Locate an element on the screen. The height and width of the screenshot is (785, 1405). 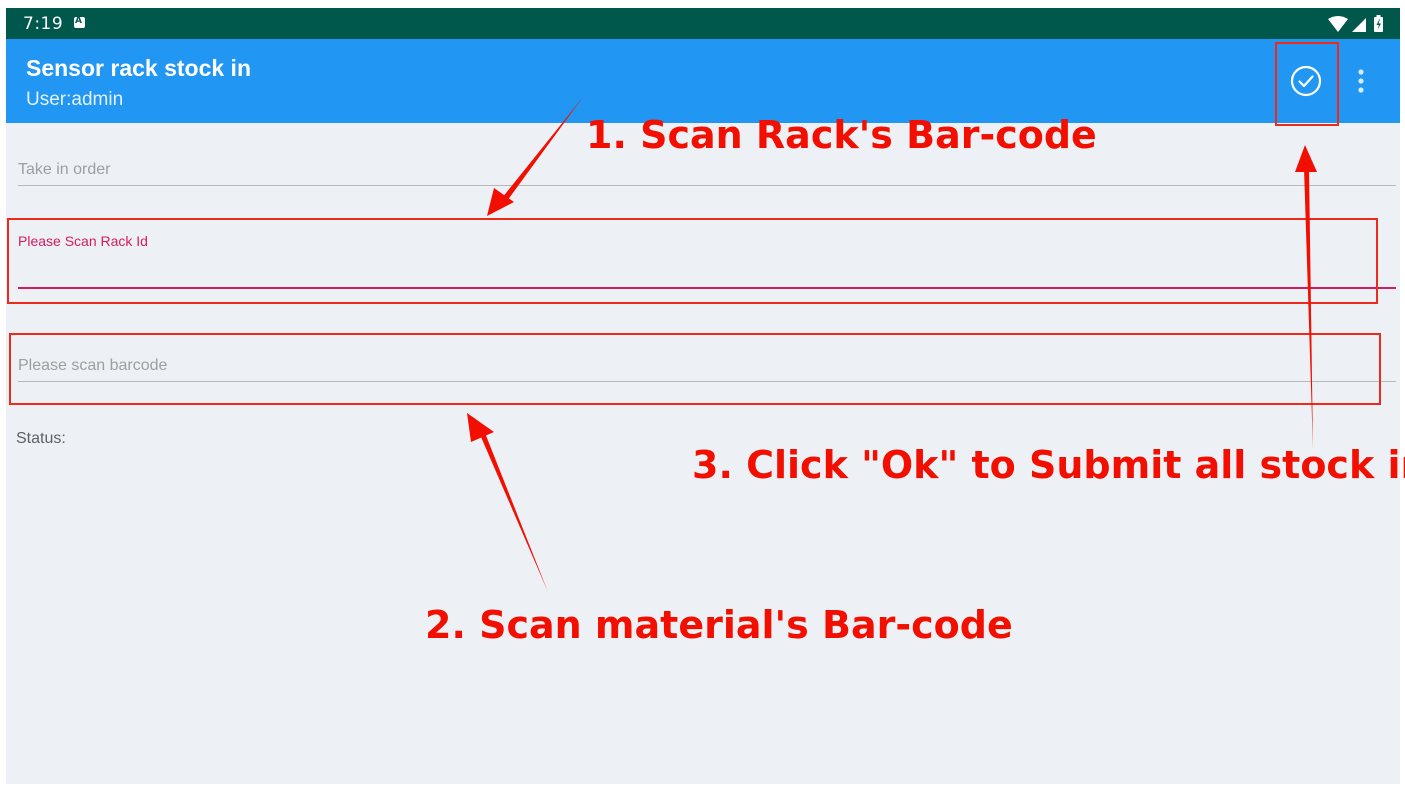
barcode-field-highlight-box is located at coordinates (695, 369).